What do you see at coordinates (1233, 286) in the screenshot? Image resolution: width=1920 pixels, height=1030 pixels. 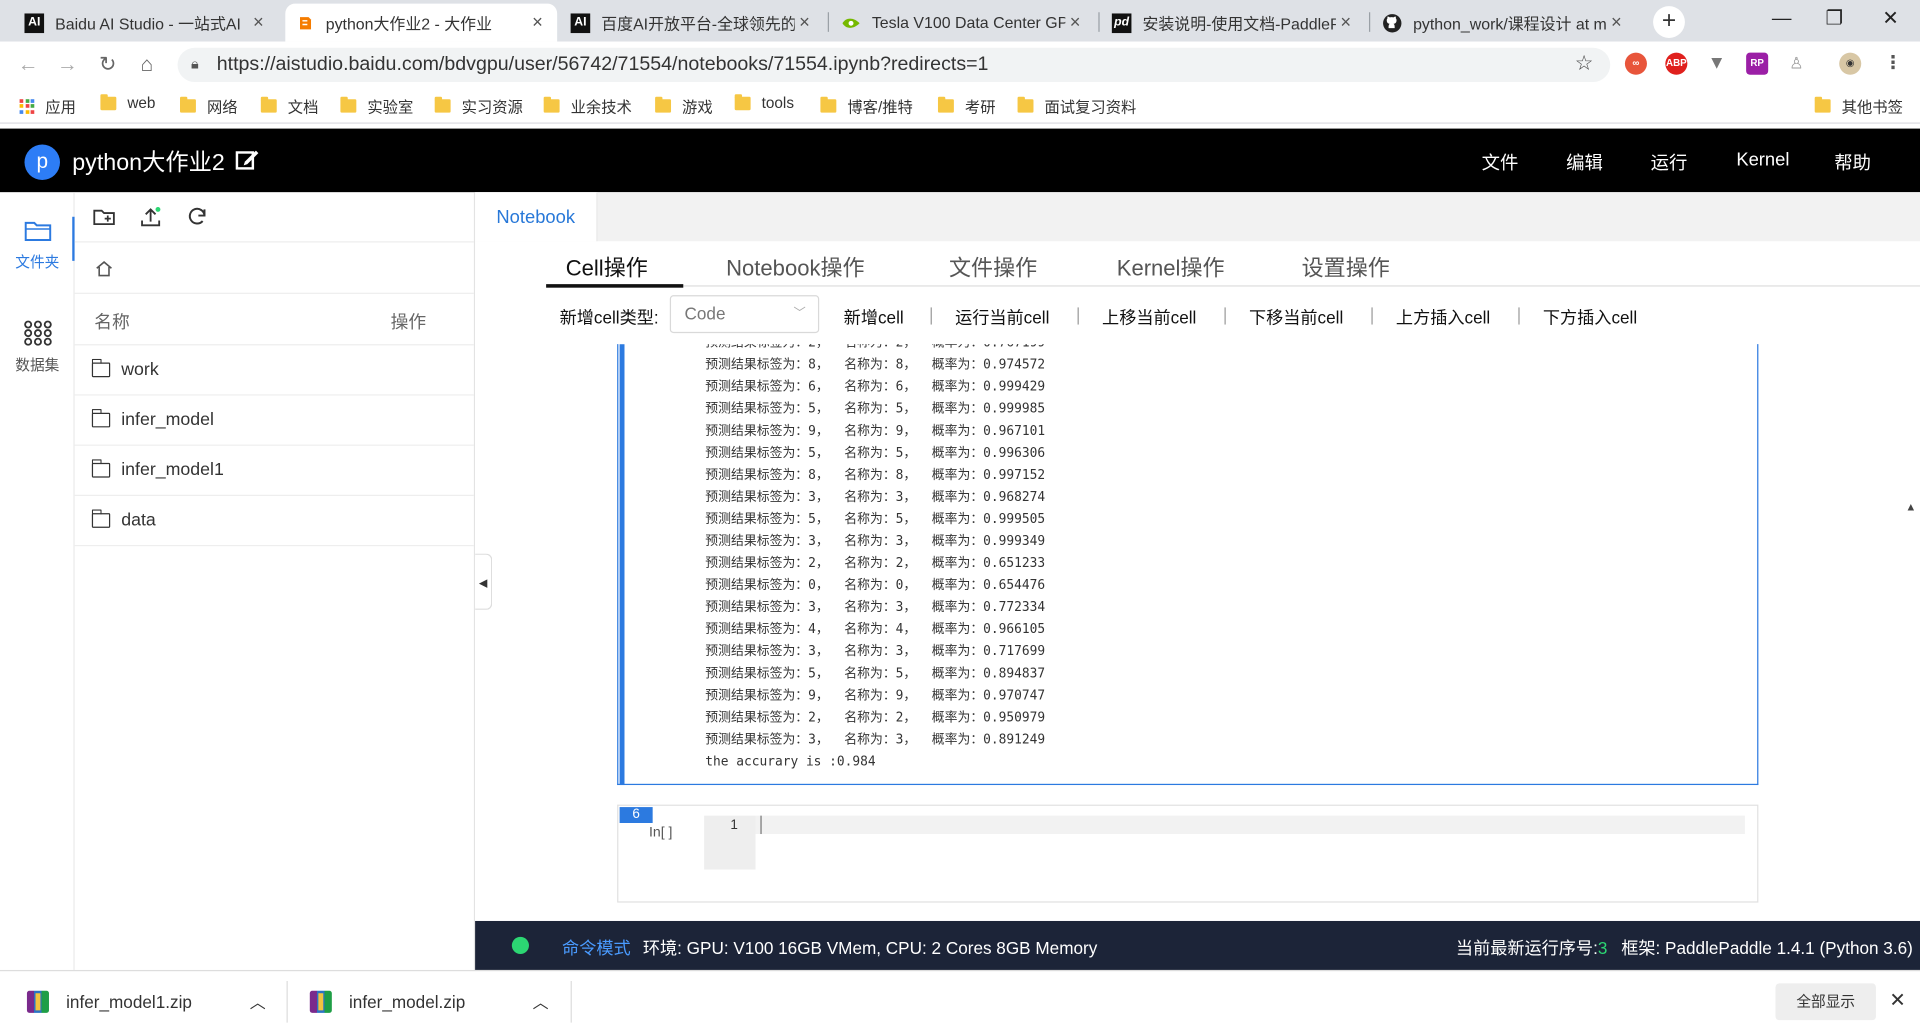 I see `ops-tabs-divider` at bounding box center [1233, 286].